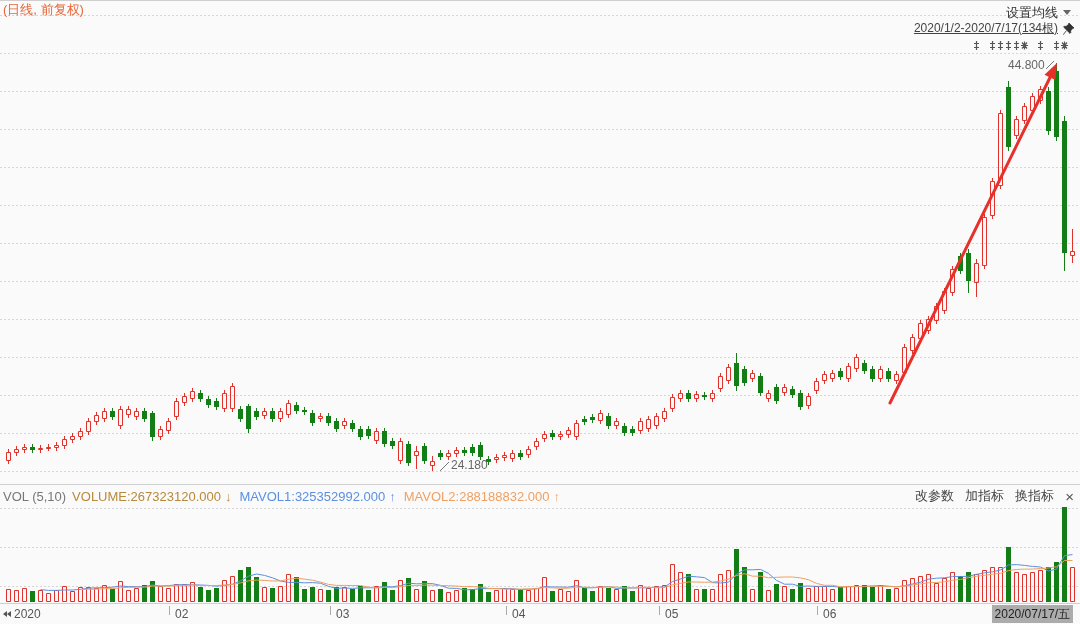 This screenshot has width=1080, height=624. What do you see at coordinates (146, 496) in the screenshot?
I see `indicator-reading: VOLUME:267323120.000` at bounding box center [146, 496].